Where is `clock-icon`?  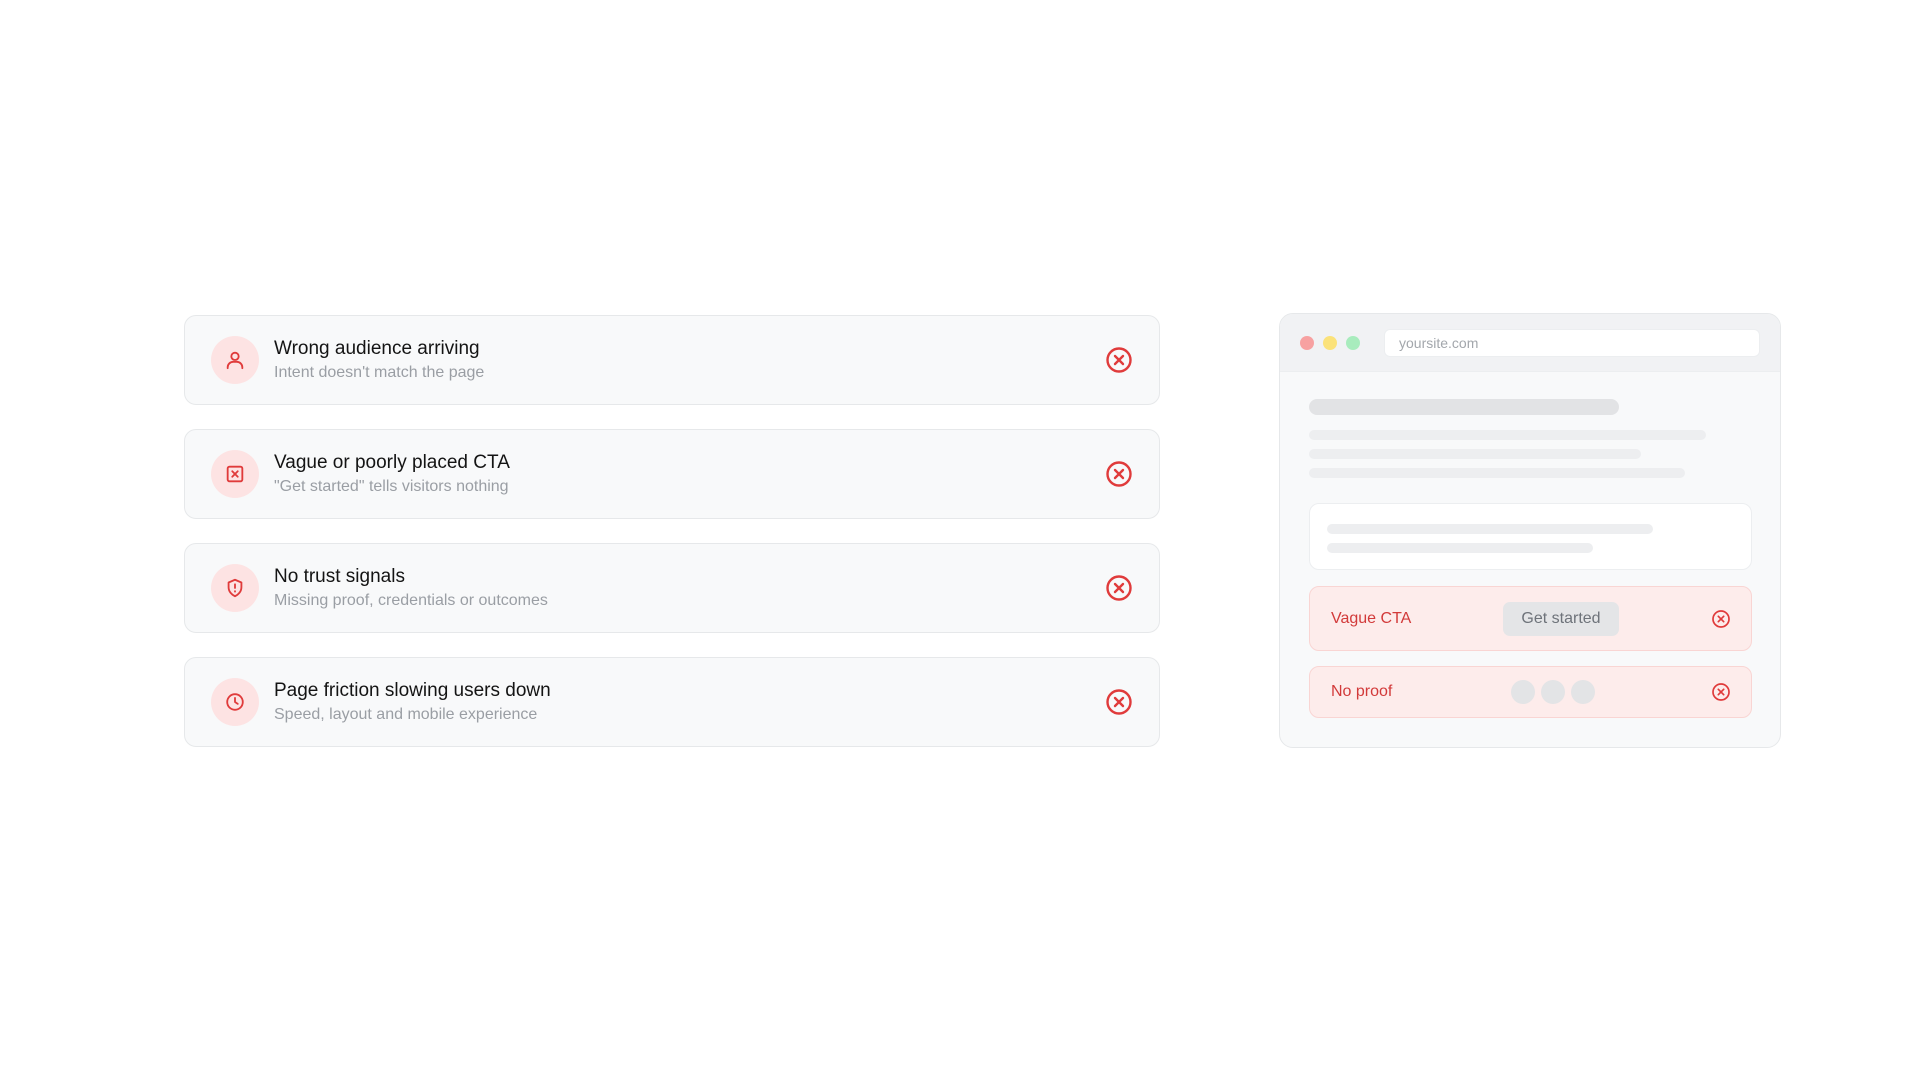
clock-icon is located at coordinates (235, 702).